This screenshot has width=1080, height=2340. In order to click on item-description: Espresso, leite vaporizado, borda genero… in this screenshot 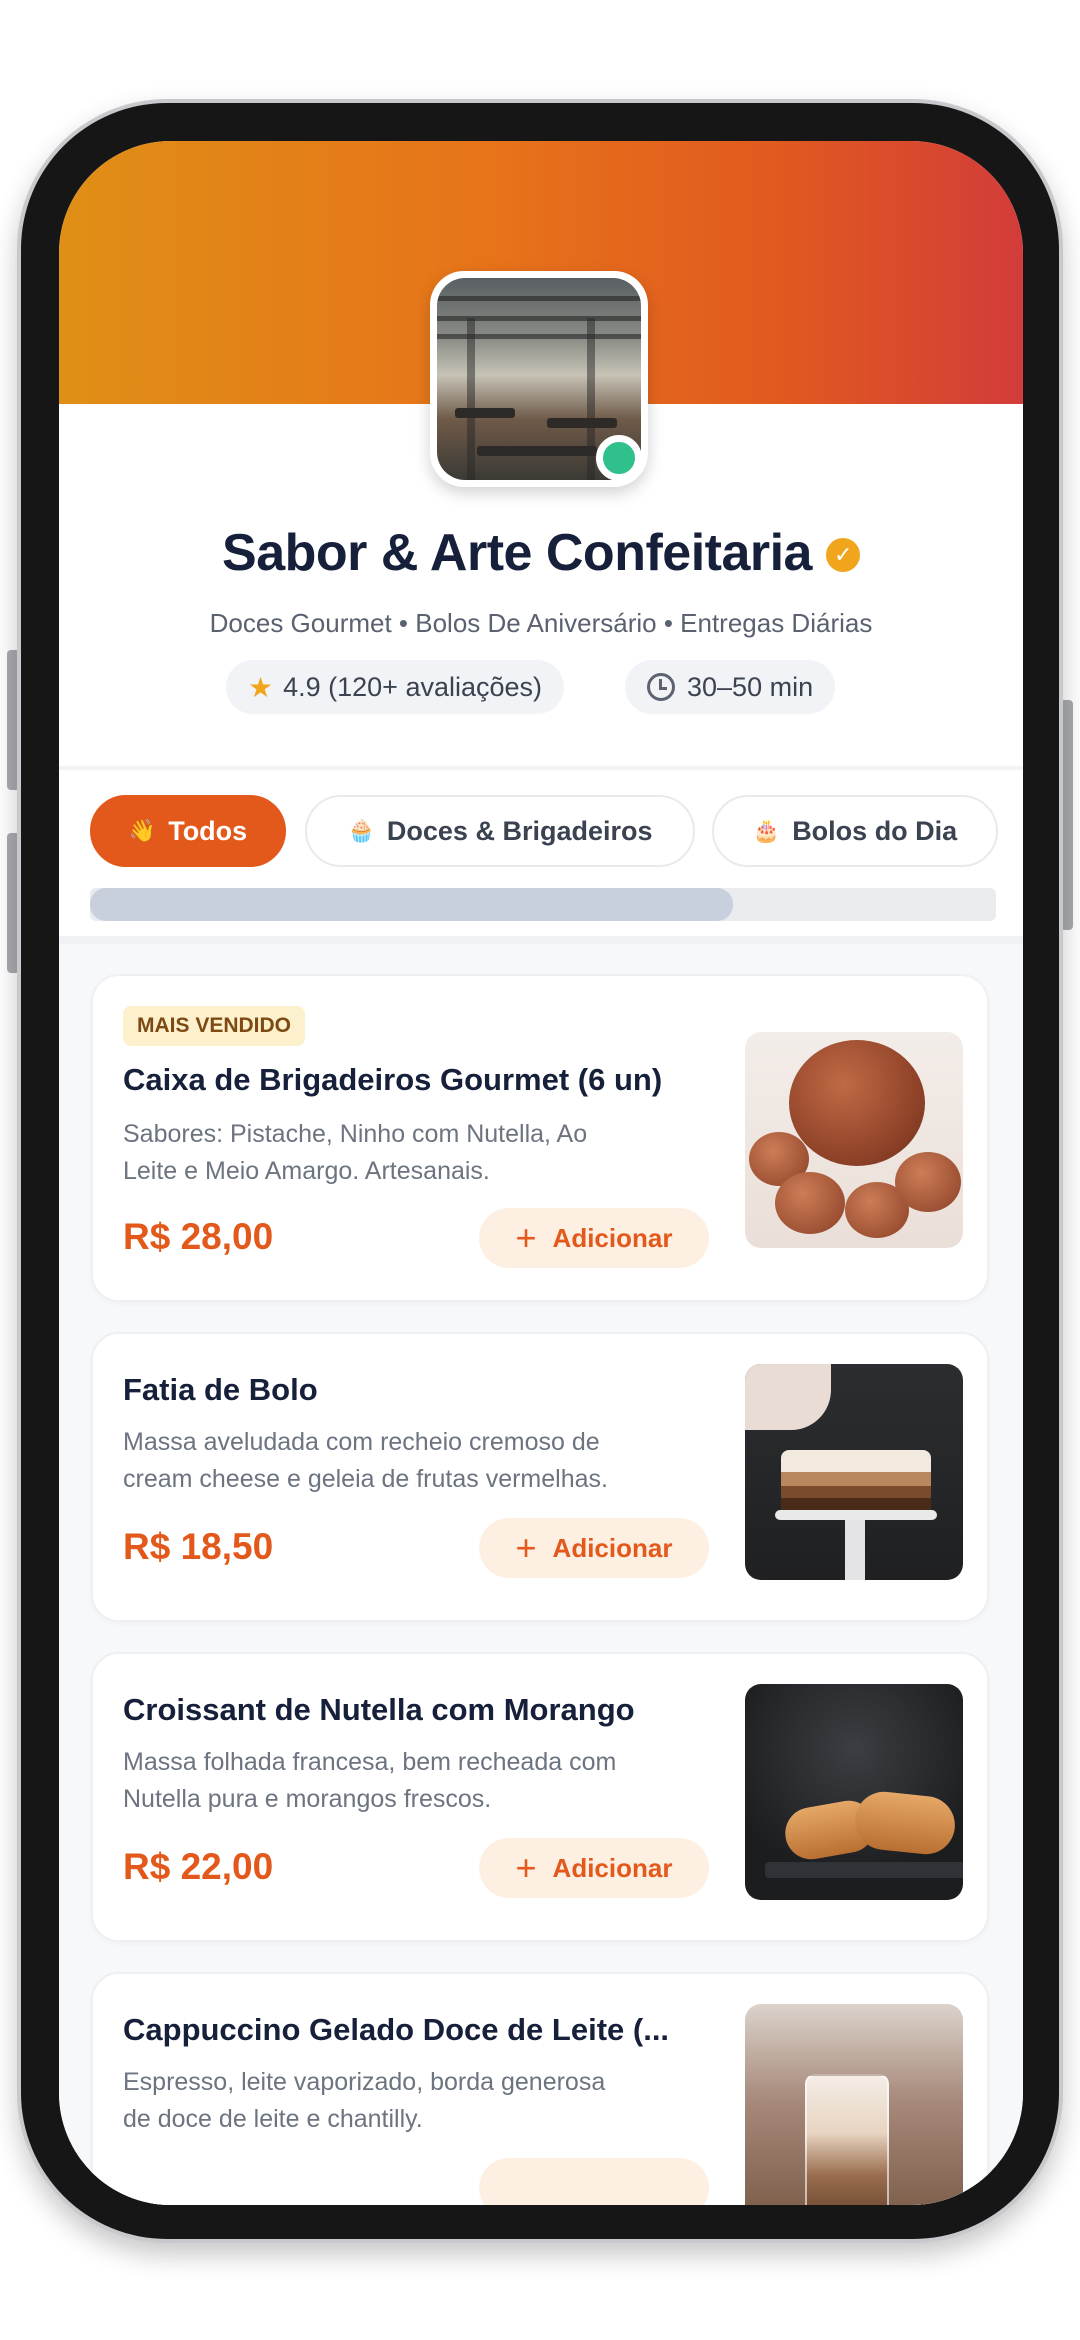, I will do `click(418, 2101)`.